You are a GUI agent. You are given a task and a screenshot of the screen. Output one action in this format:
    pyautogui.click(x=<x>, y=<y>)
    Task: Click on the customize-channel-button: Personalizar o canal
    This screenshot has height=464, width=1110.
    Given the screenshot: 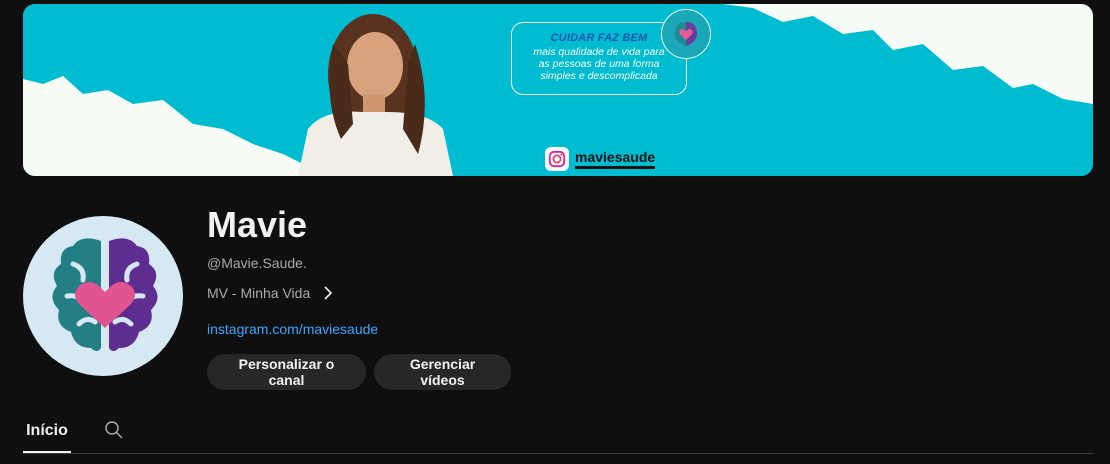 What is the action you would take?
    pyautogui.click(x=286, y=372)
    